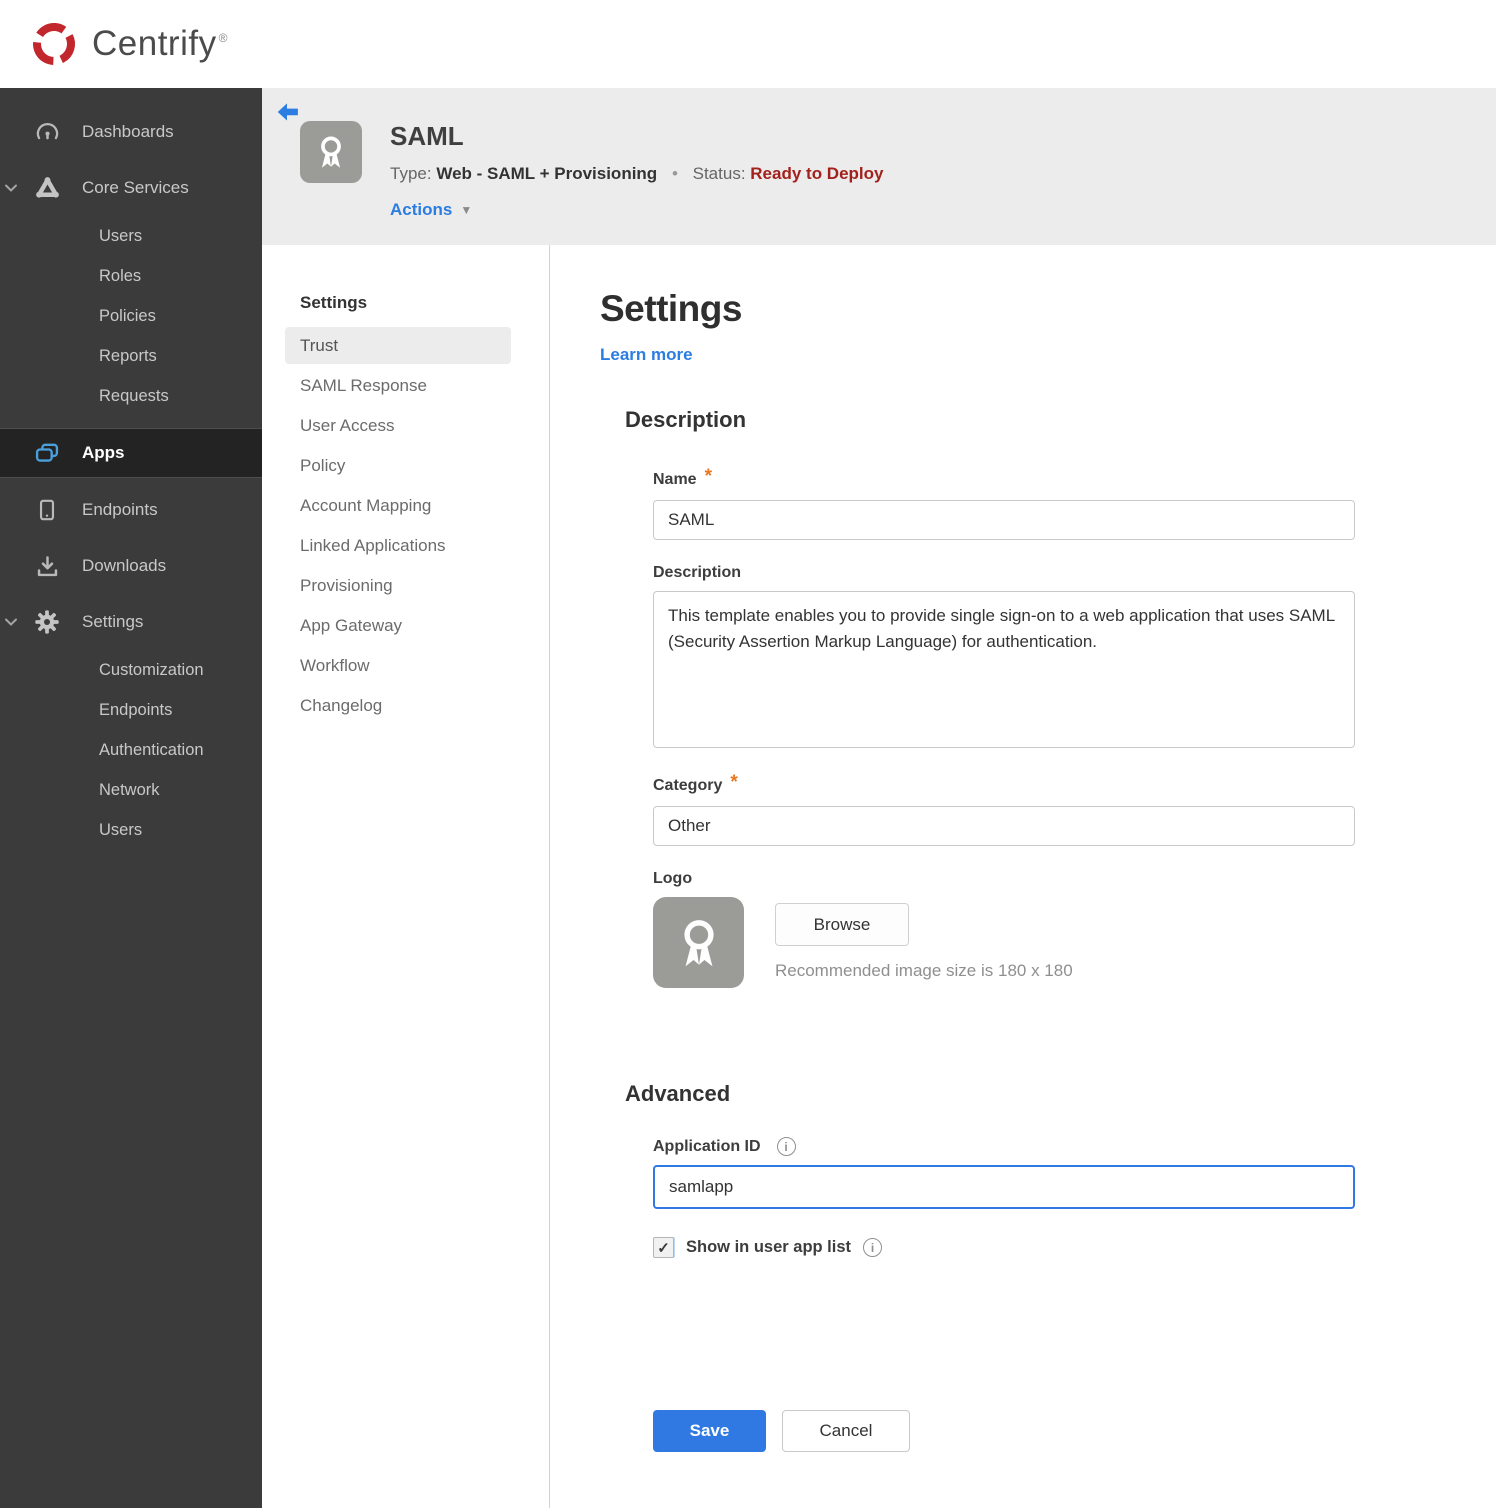  Describe the element at coordinates (54, 44) in the screenshot. I see `centrify-swirl-icon` at that location.